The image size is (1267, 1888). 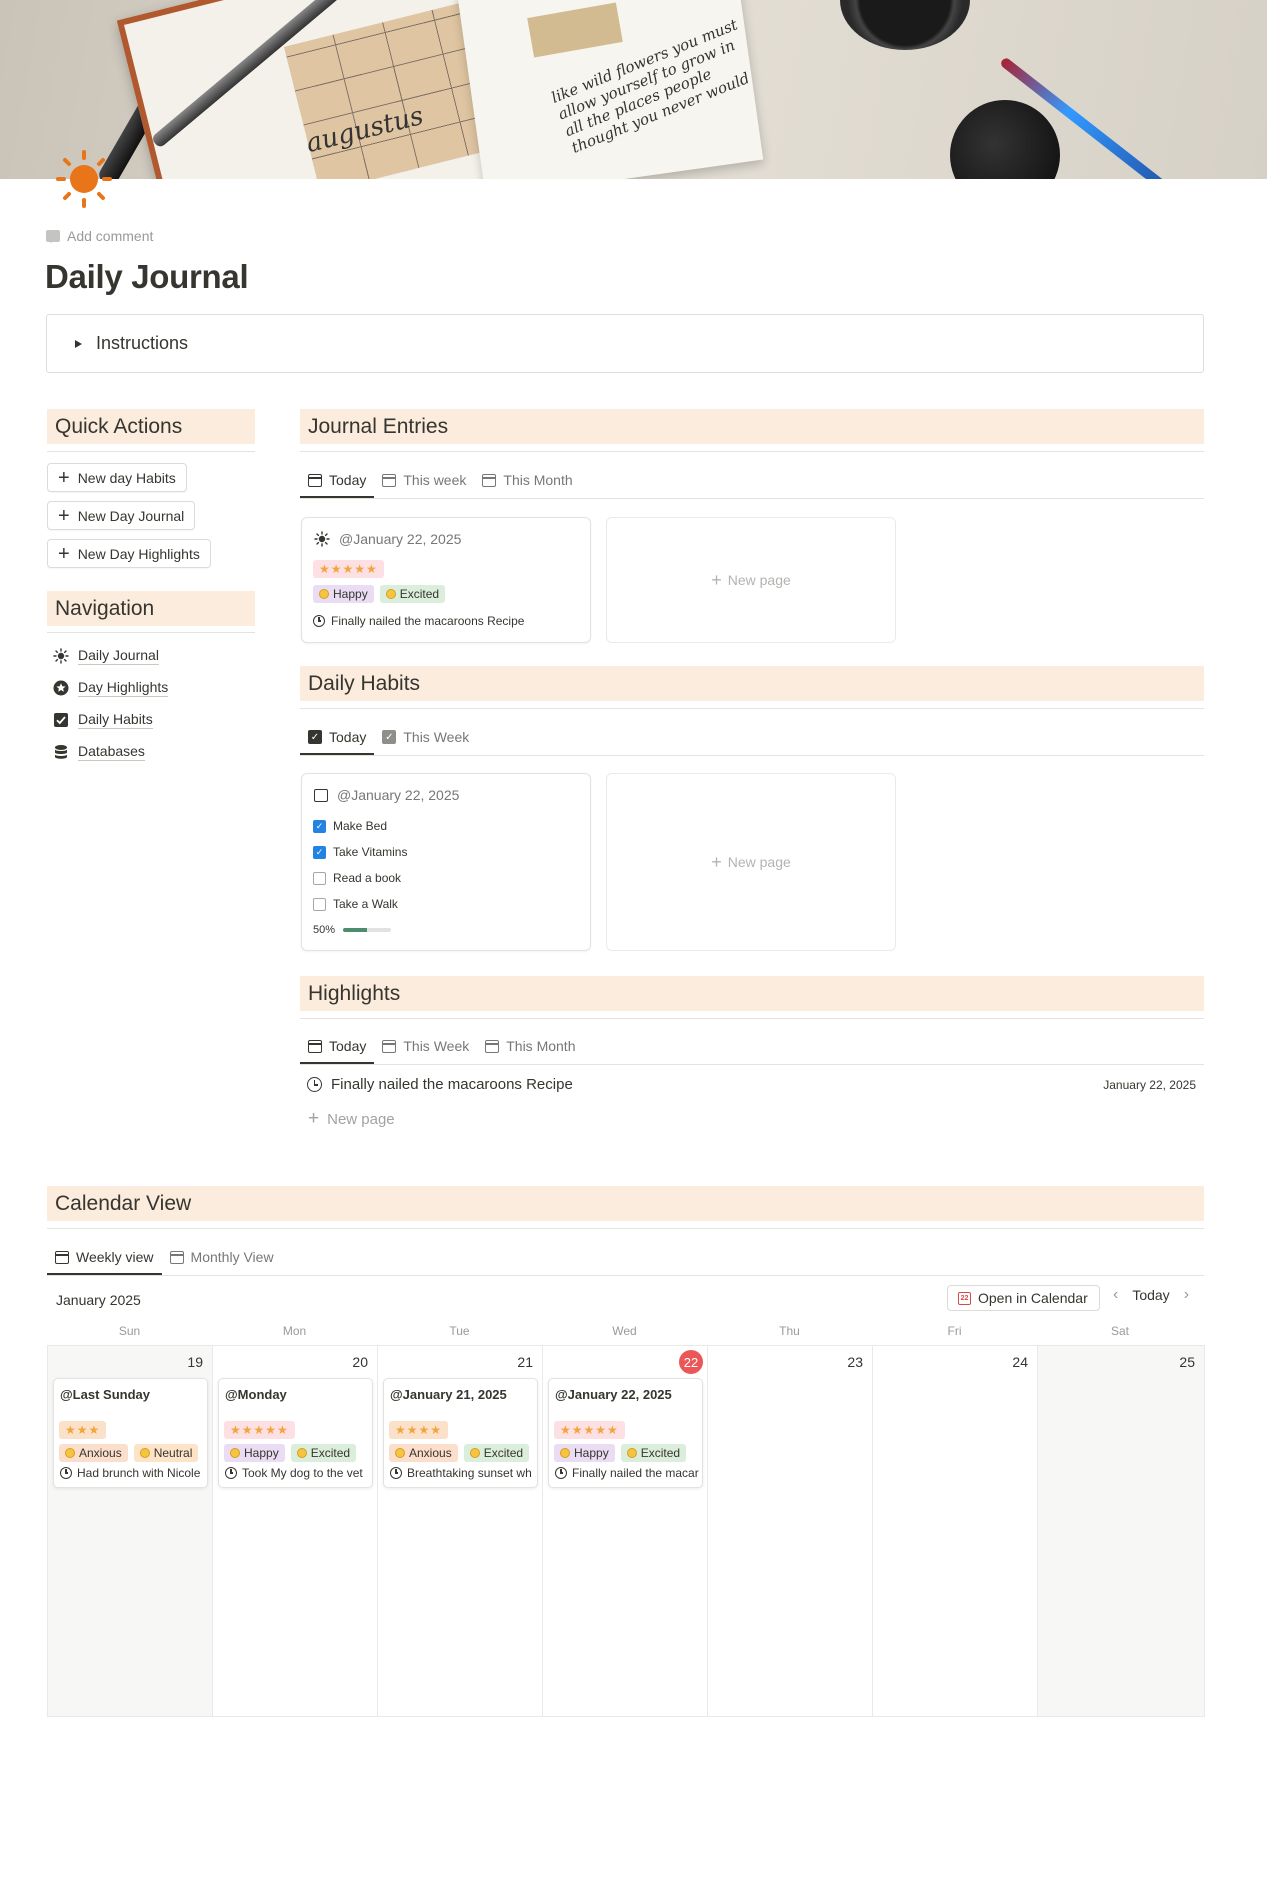 I want to click on calendar-day-cell: 24, so click(x=955, y=1531).